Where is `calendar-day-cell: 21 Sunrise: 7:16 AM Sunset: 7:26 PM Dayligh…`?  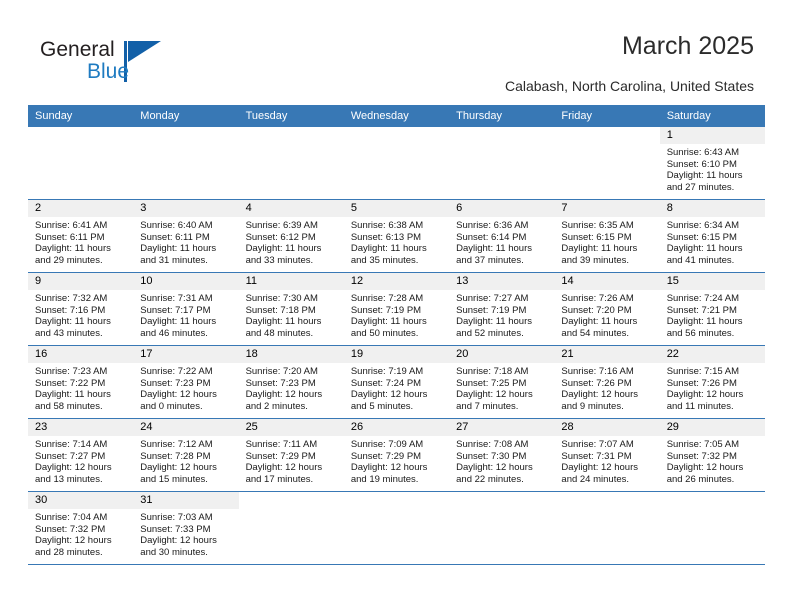 calendar-day-cell: 21 Sunrise: 7:16 AM Sunset: 7:26 PM Dayligh… is located at coordinates (607, 382).